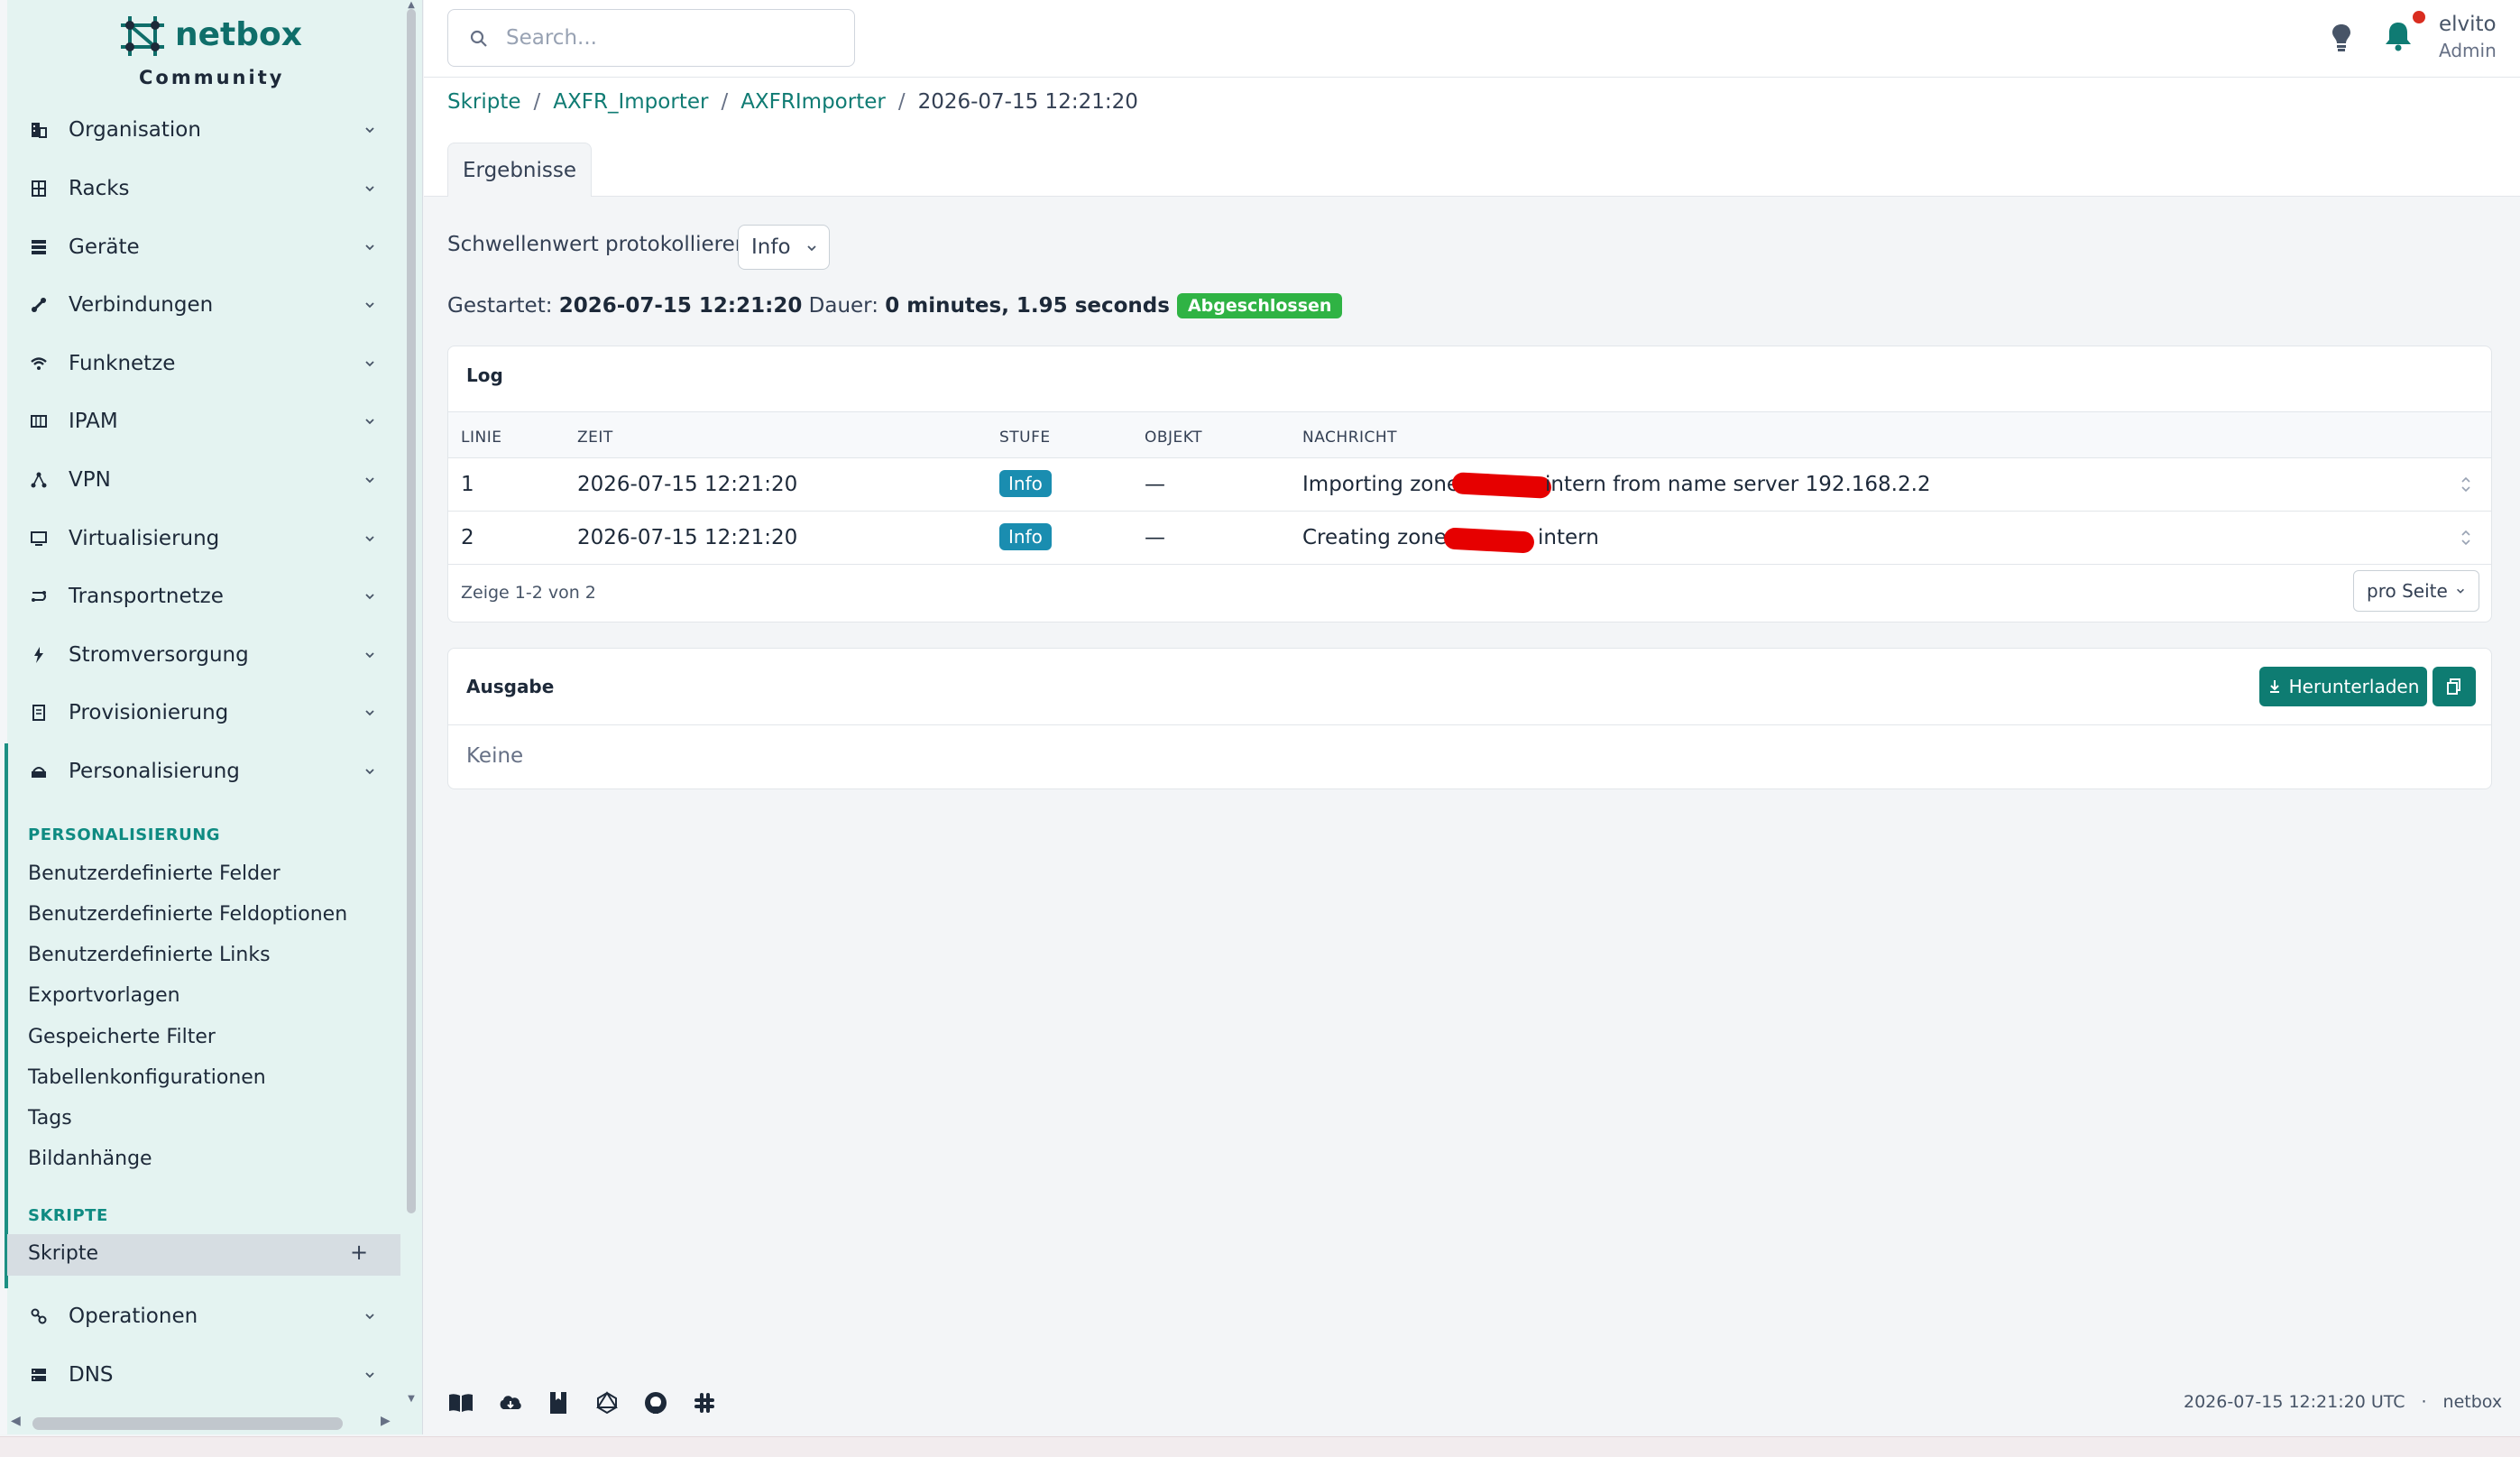  Describe the element at coordinates (197, 247) in the screenshot. I see `sidebar-item-geraete: Geräte` at that location.